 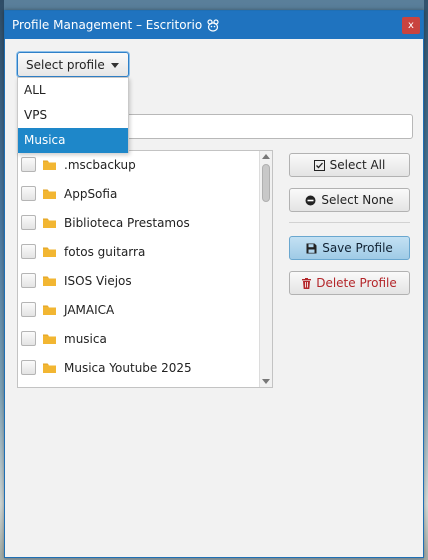 I want to click on select-all-button: Select All, so click(x=349, y=165).